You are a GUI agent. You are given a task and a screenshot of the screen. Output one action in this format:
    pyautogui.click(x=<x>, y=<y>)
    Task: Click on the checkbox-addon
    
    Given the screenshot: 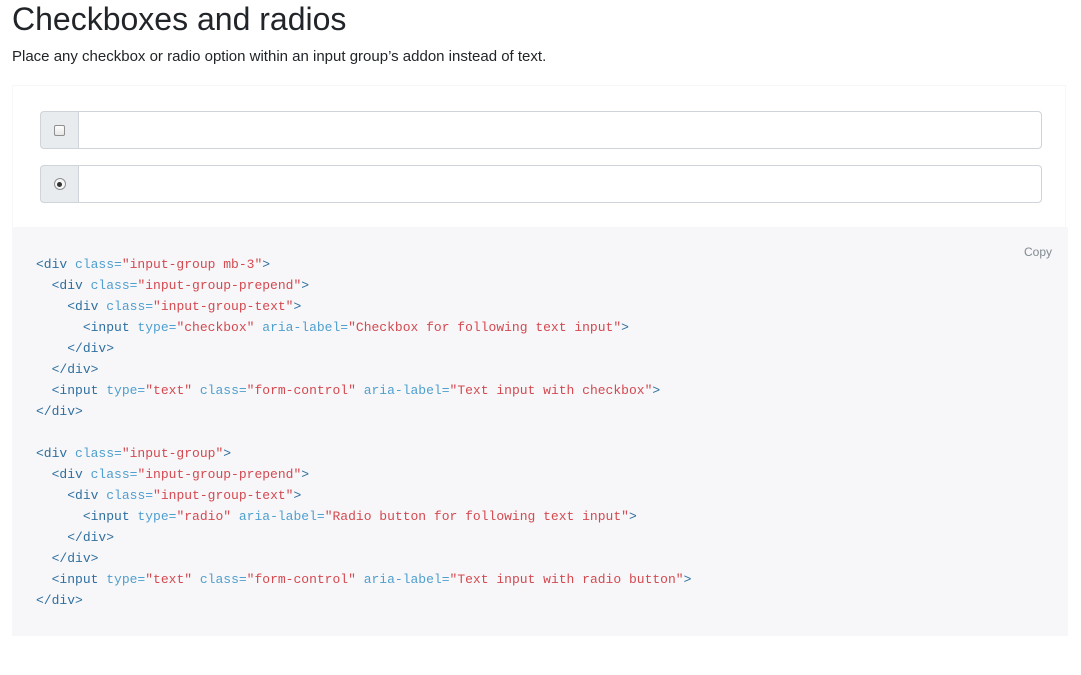 What is the action you would take?
    pyautogui.click(x=59, y=130)
    